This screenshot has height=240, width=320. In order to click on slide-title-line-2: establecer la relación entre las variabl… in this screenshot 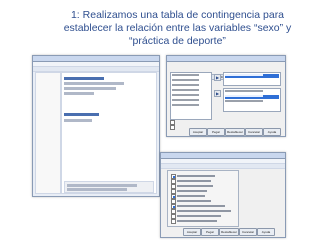, I will do `click(177, 28)`.